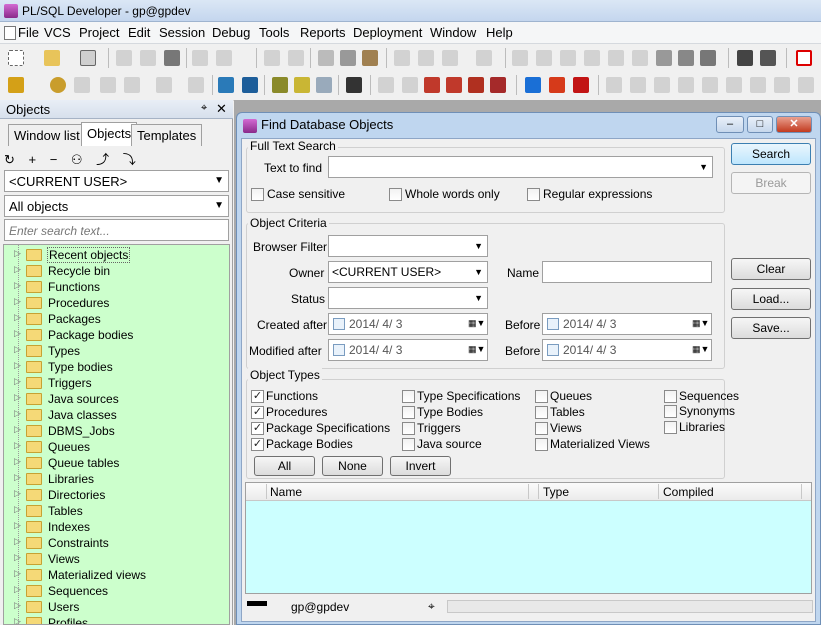 This screenshot has height=625, width=821. What do you see at coordinates (544, 58) in the screenshot?
I see `outdent-icon` at bounding box center [544, 58].